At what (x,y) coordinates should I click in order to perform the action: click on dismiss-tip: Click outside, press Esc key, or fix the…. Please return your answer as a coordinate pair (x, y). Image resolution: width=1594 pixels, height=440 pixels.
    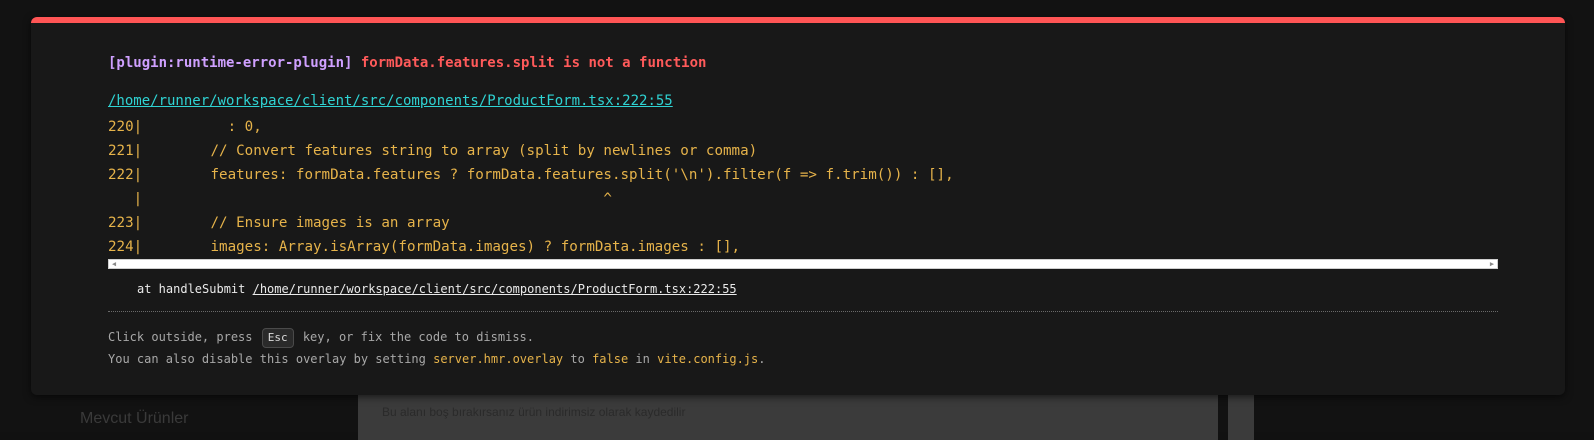
    Looking at the image, I should click on (321, 338).